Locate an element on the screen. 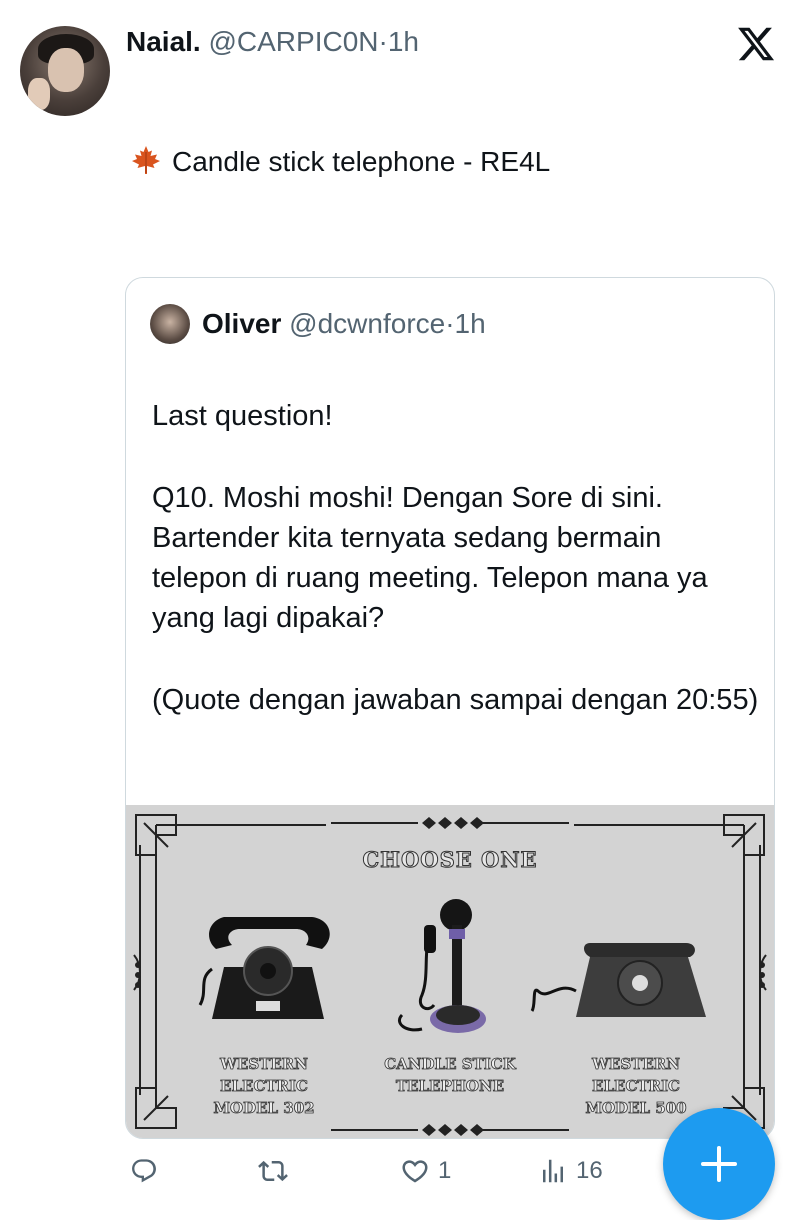  author-display-name: Naial. is located at coordinates (163, 41).